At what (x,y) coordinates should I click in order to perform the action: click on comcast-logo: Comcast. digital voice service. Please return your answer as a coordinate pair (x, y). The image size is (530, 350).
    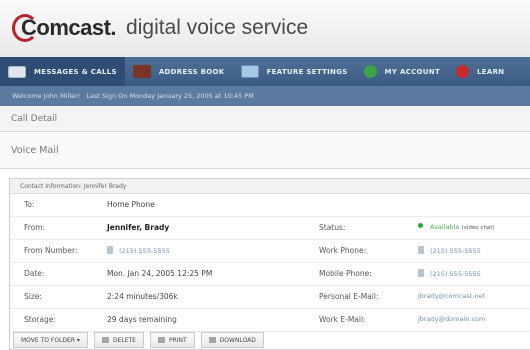
    Looking at the image, I should click on (160, 28).